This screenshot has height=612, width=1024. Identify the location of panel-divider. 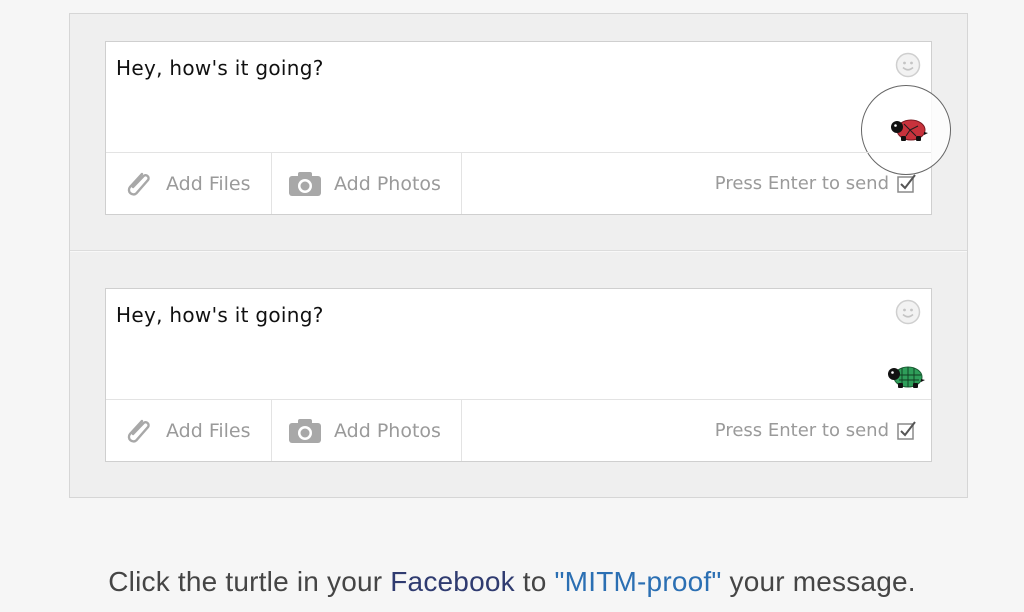
(518, 251).